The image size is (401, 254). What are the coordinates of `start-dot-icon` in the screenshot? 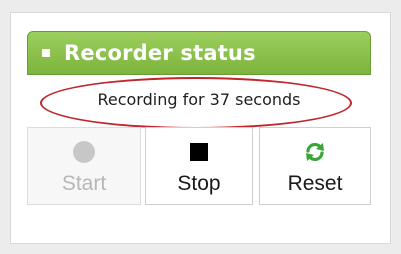 It's located at (84, 152).